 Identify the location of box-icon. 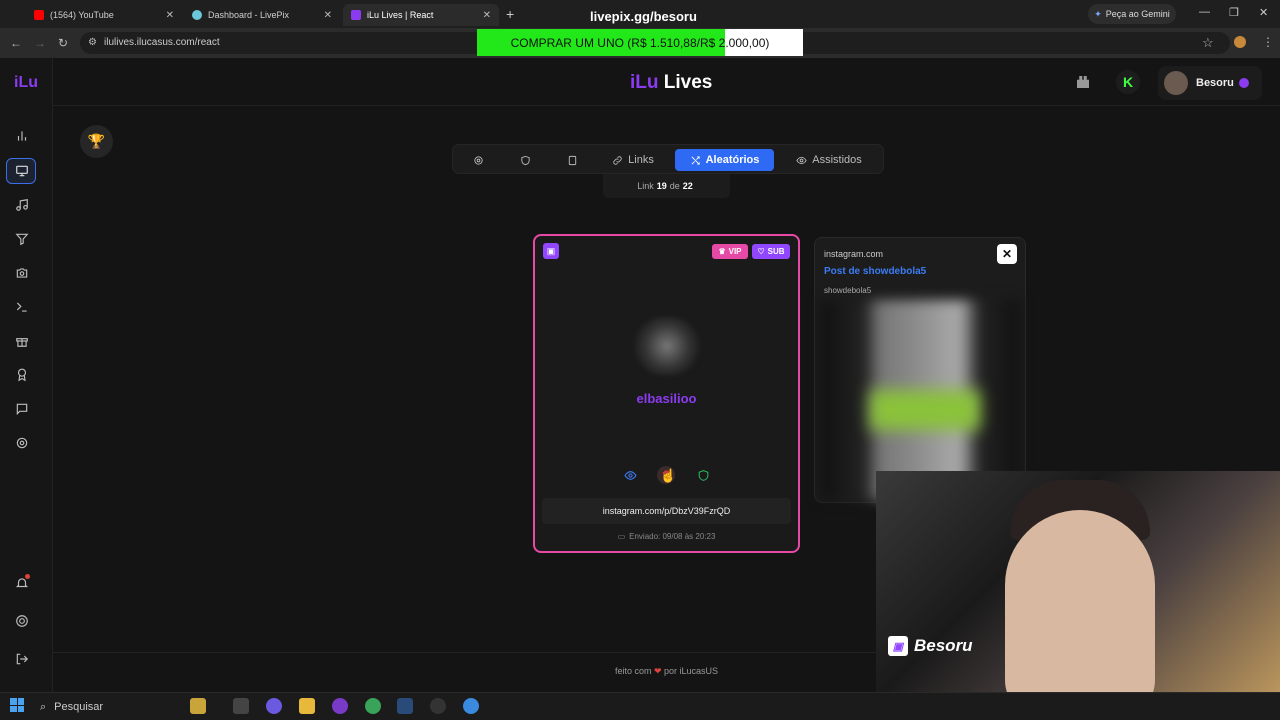
(1083, 82).